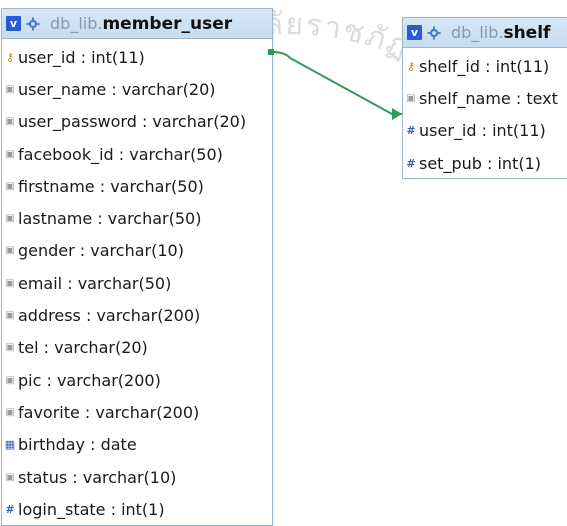 Image resolution: width=567 pixels, height=526 pixels. What do you see at coordinates (120, 154) in the screenshot?
I see `column-label: facebook_id : varchar(50)` at bounding box center [120, 154].